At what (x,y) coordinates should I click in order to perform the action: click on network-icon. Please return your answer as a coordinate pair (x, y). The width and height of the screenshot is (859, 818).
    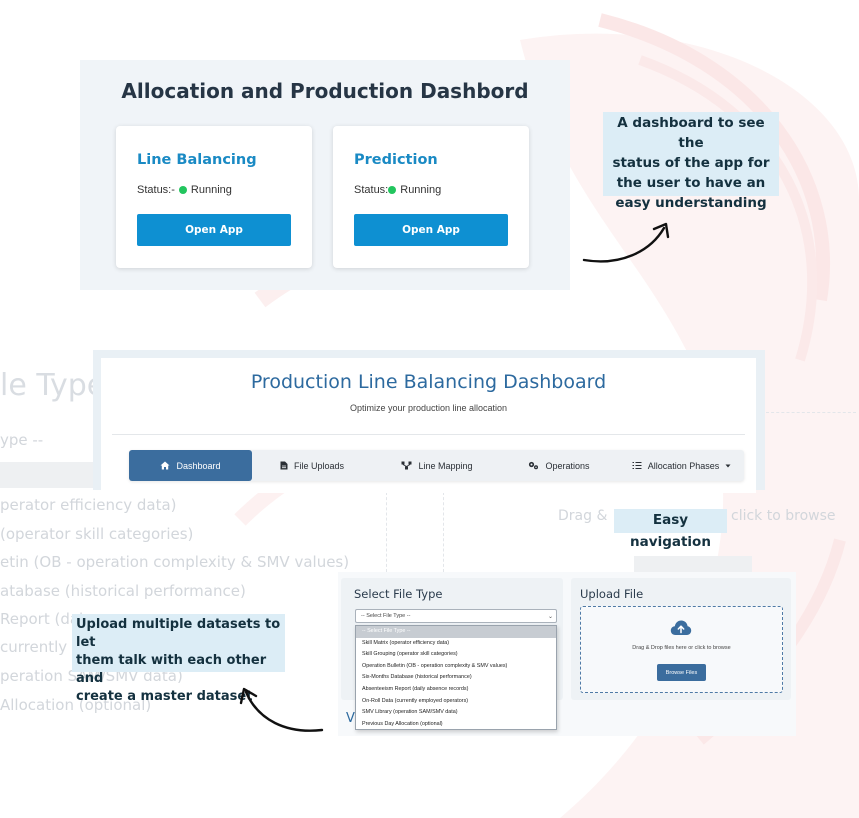
    Looking at the image, I should click on (406, 465).